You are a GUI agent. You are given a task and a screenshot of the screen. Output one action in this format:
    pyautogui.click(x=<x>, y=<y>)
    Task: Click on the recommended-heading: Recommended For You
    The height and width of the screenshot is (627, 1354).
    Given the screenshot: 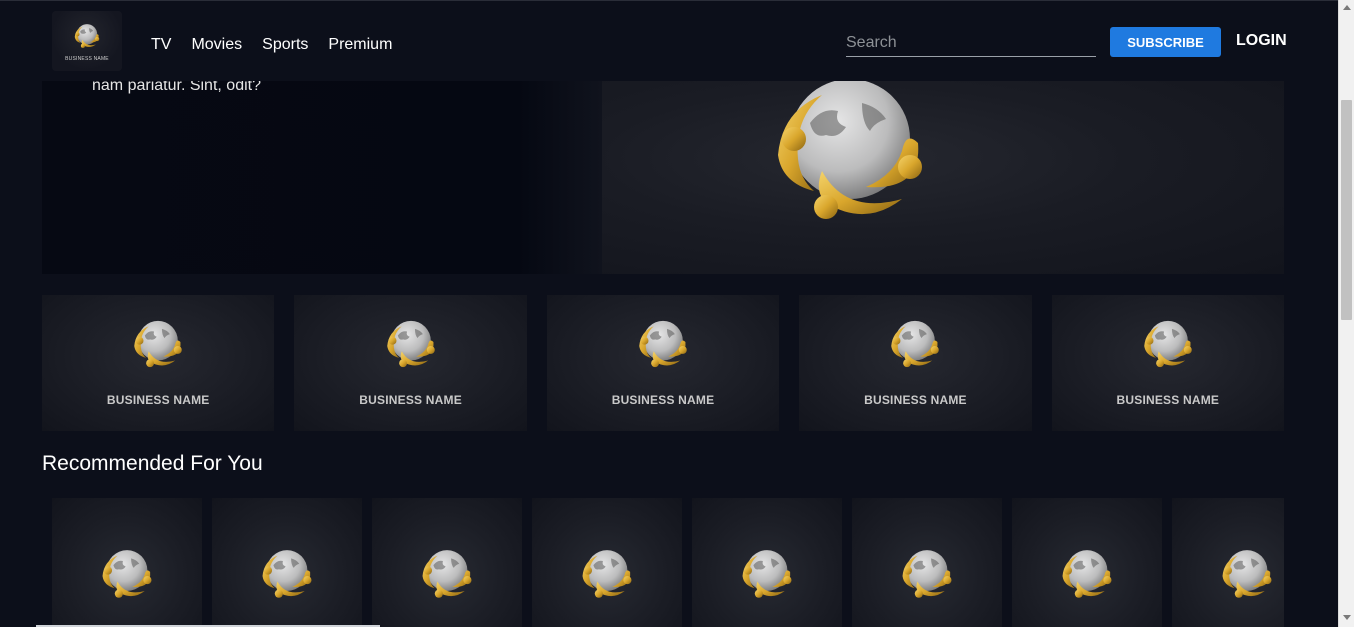 What is the action you would take?
    pyautogui.click(x=152, y=463)
    